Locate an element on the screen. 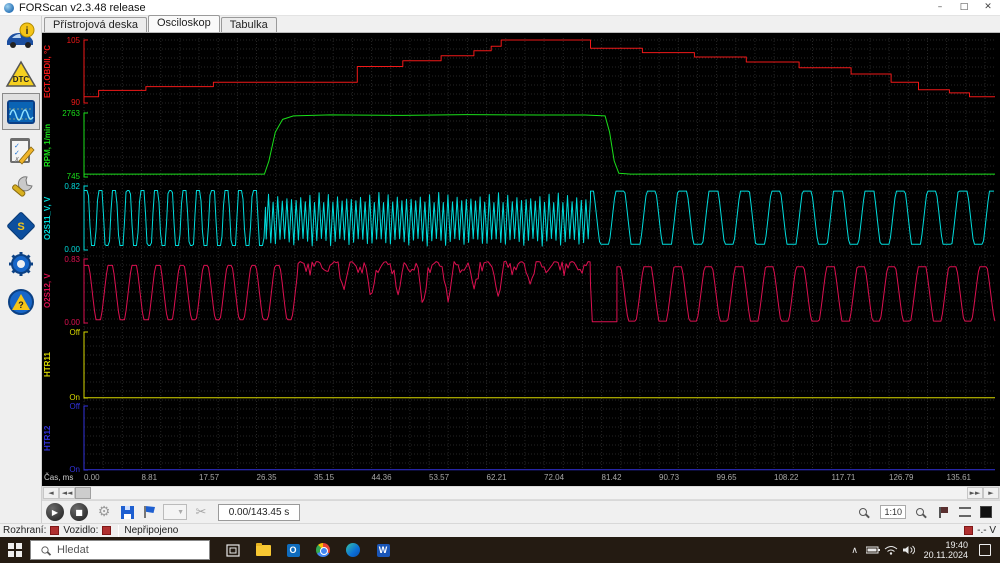 The image size is (1000, 563). sidebar-item-vehicle-info: i is located at coordinates (21, 35).